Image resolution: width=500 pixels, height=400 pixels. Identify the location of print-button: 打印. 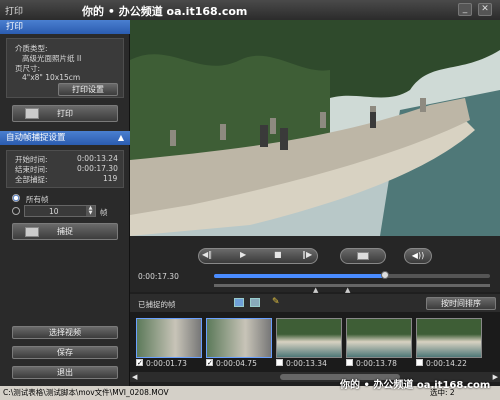
(65, 113).